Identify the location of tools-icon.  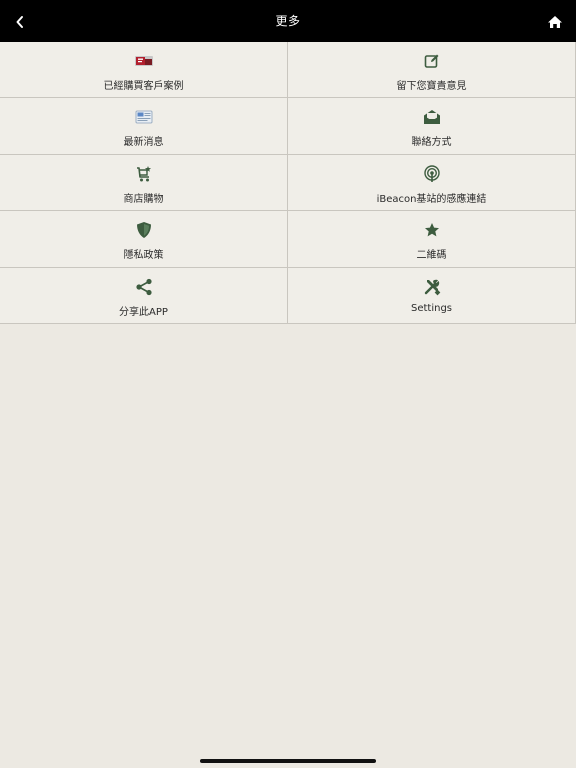
(432, 287).